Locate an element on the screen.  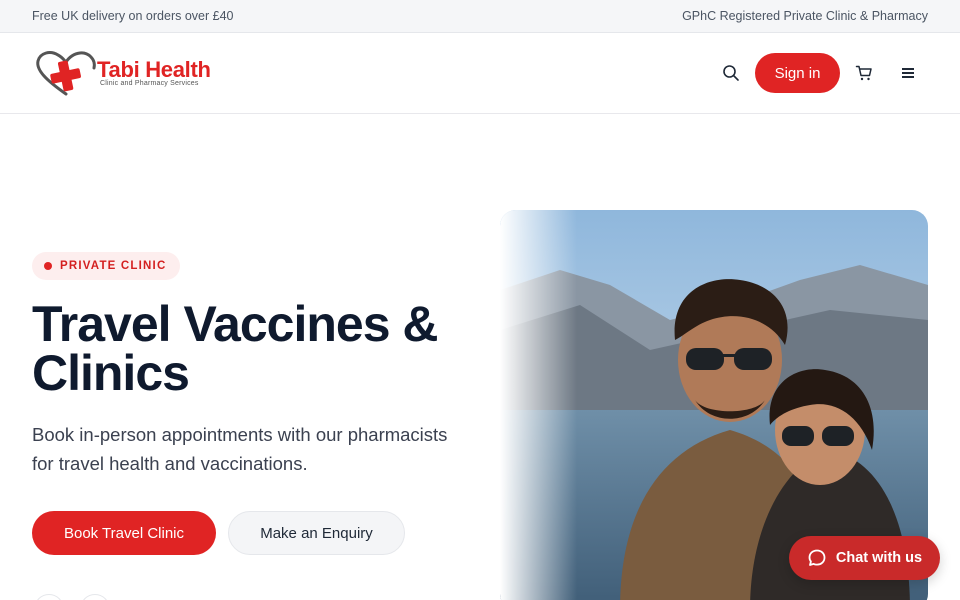
menu-button is located at coordinates (908, 73).